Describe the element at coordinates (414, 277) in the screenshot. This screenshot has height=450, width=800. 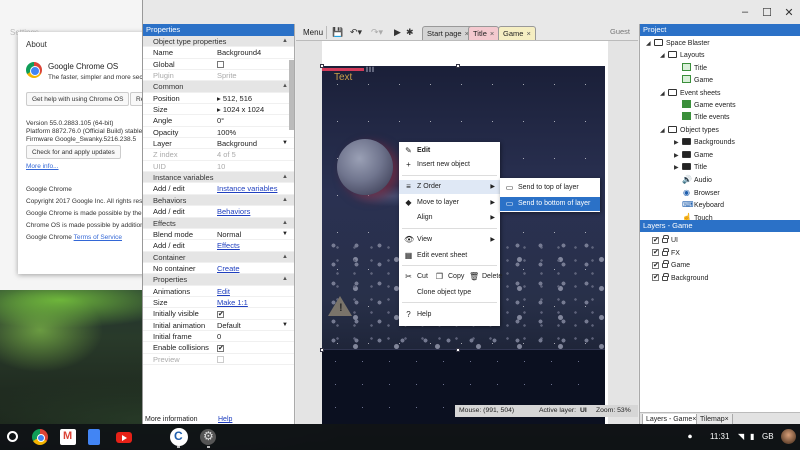
I see `menu-item-cut: ✂ Cut` at that location.